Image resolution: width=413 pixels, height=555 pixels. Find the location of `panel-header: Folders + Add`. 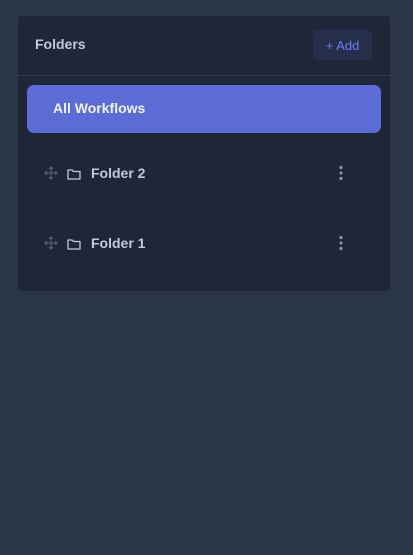

panel-header: Folders + Add is located at coordinates (204, 46).